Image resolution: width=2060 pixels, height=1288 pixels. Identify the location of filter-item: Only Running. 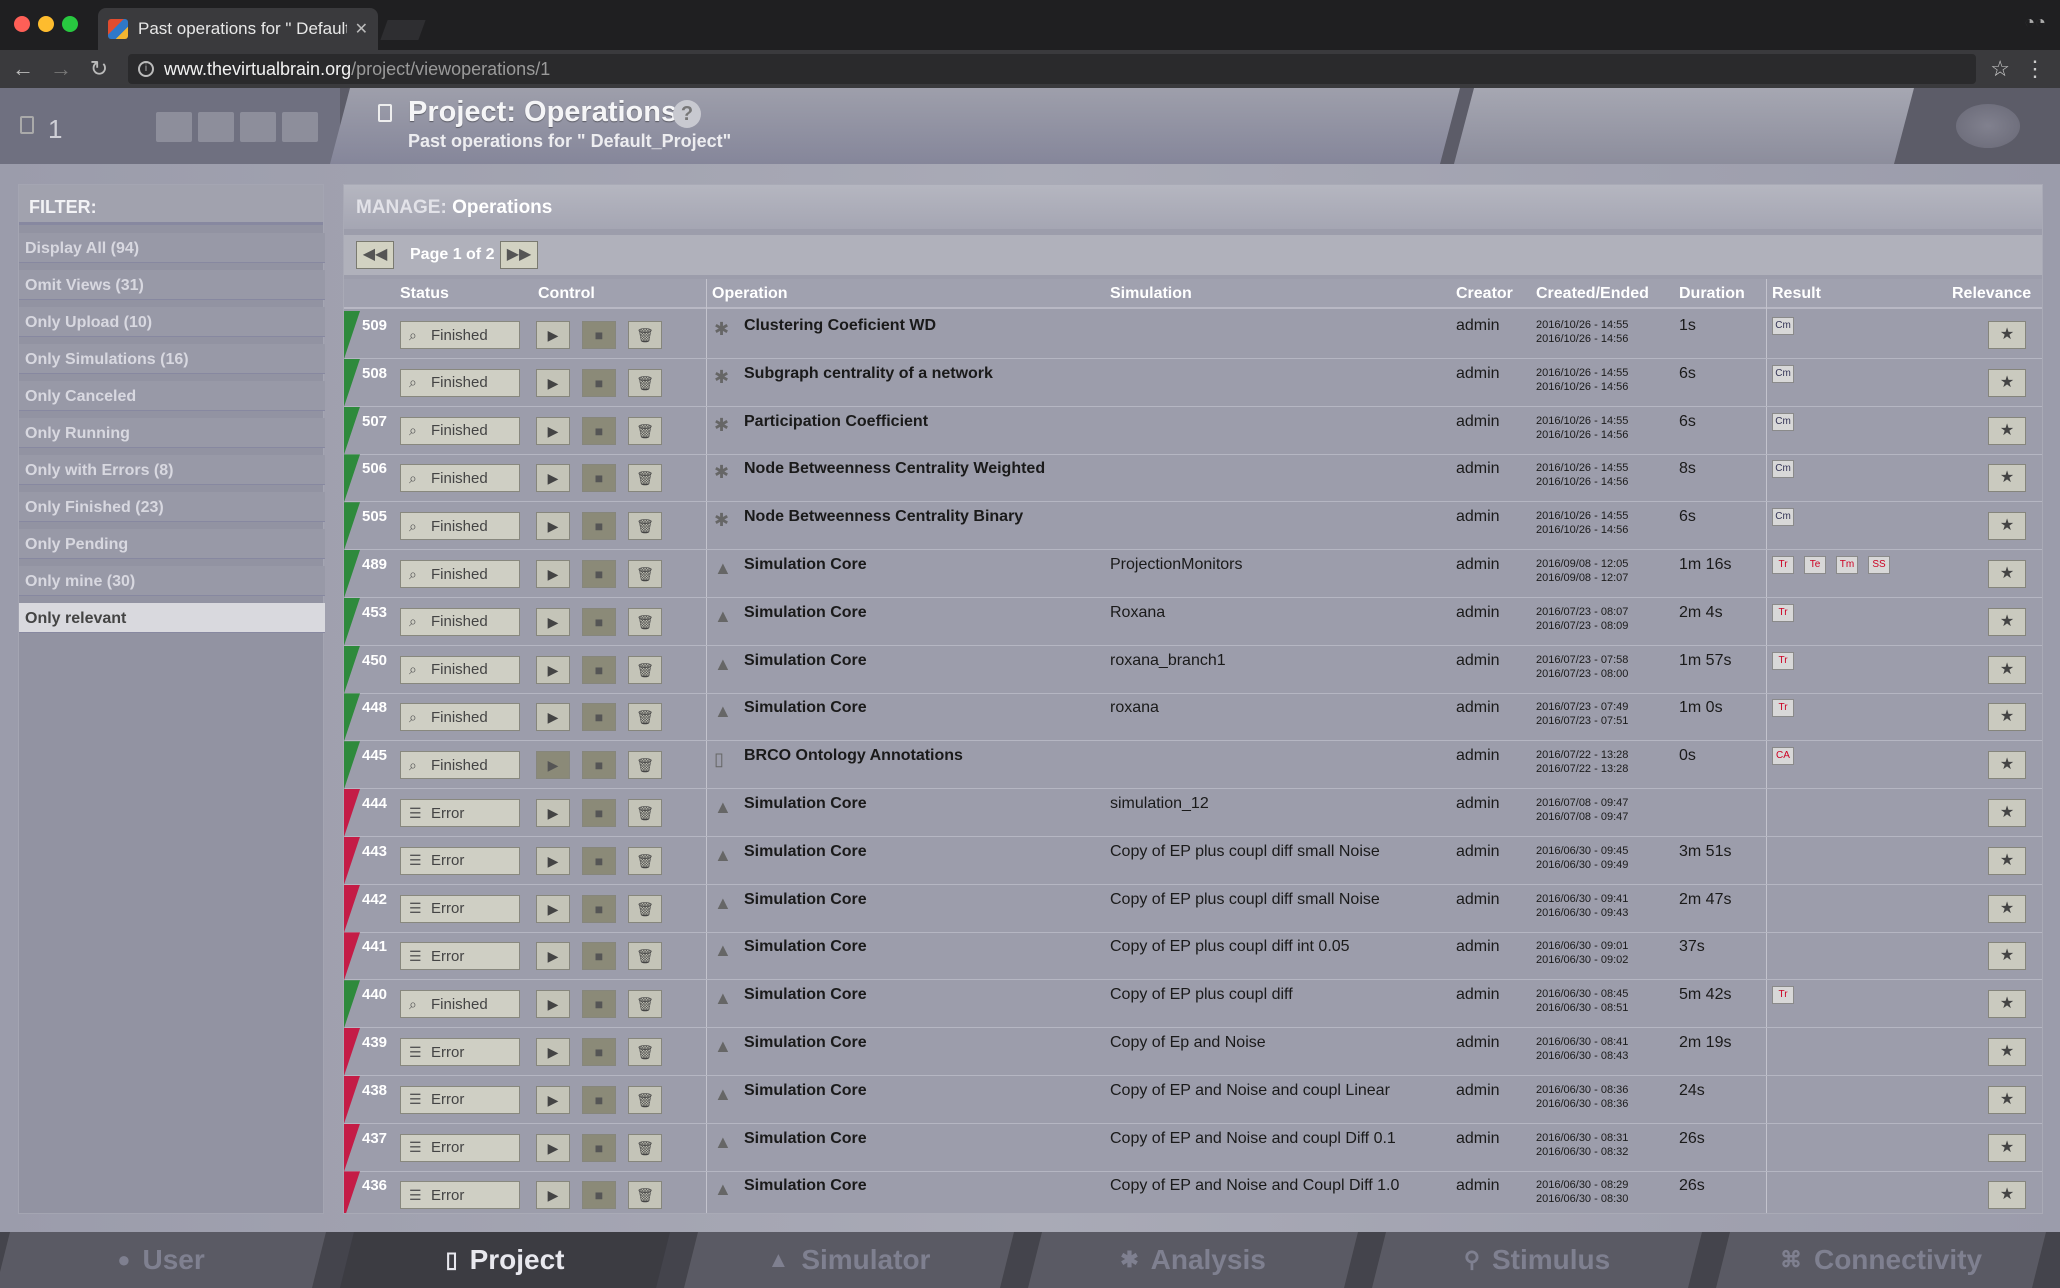
(172, 433).